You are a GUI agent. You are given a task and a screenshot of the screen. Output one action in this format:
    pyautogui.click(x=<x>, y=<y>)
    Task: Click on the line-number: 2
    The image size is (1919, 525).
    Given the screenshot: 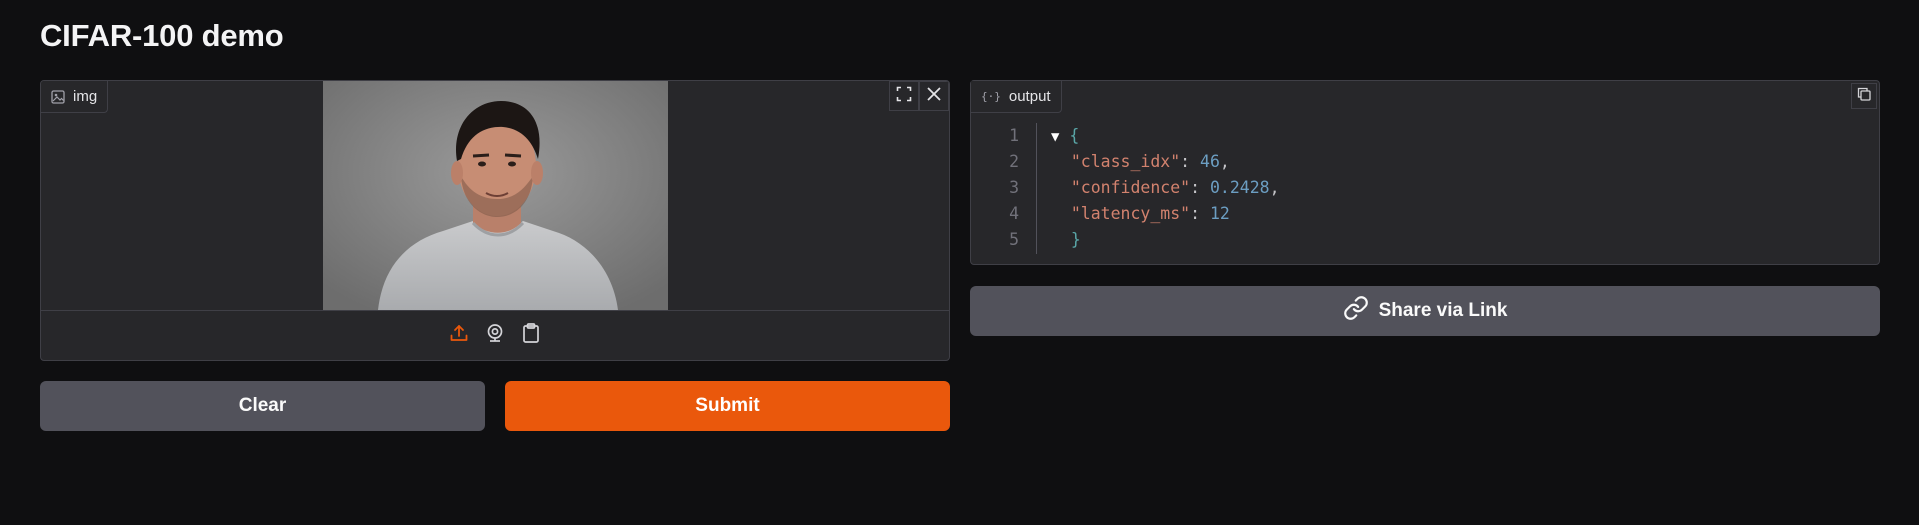 What is the action you would take?
    pyautogui.click(x=1014, y=161)
    